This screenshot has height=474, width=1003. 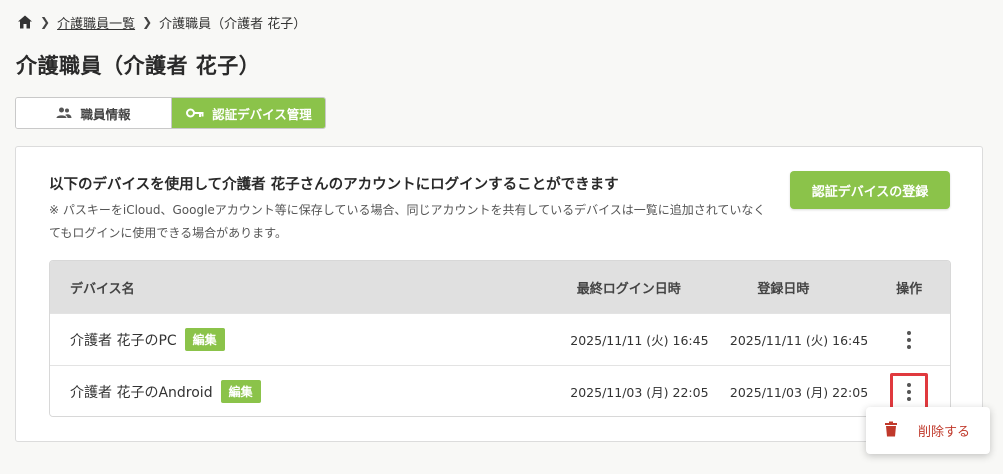 I want to click on tab-staff-info: 職員情報, so click(x=94, y=113).